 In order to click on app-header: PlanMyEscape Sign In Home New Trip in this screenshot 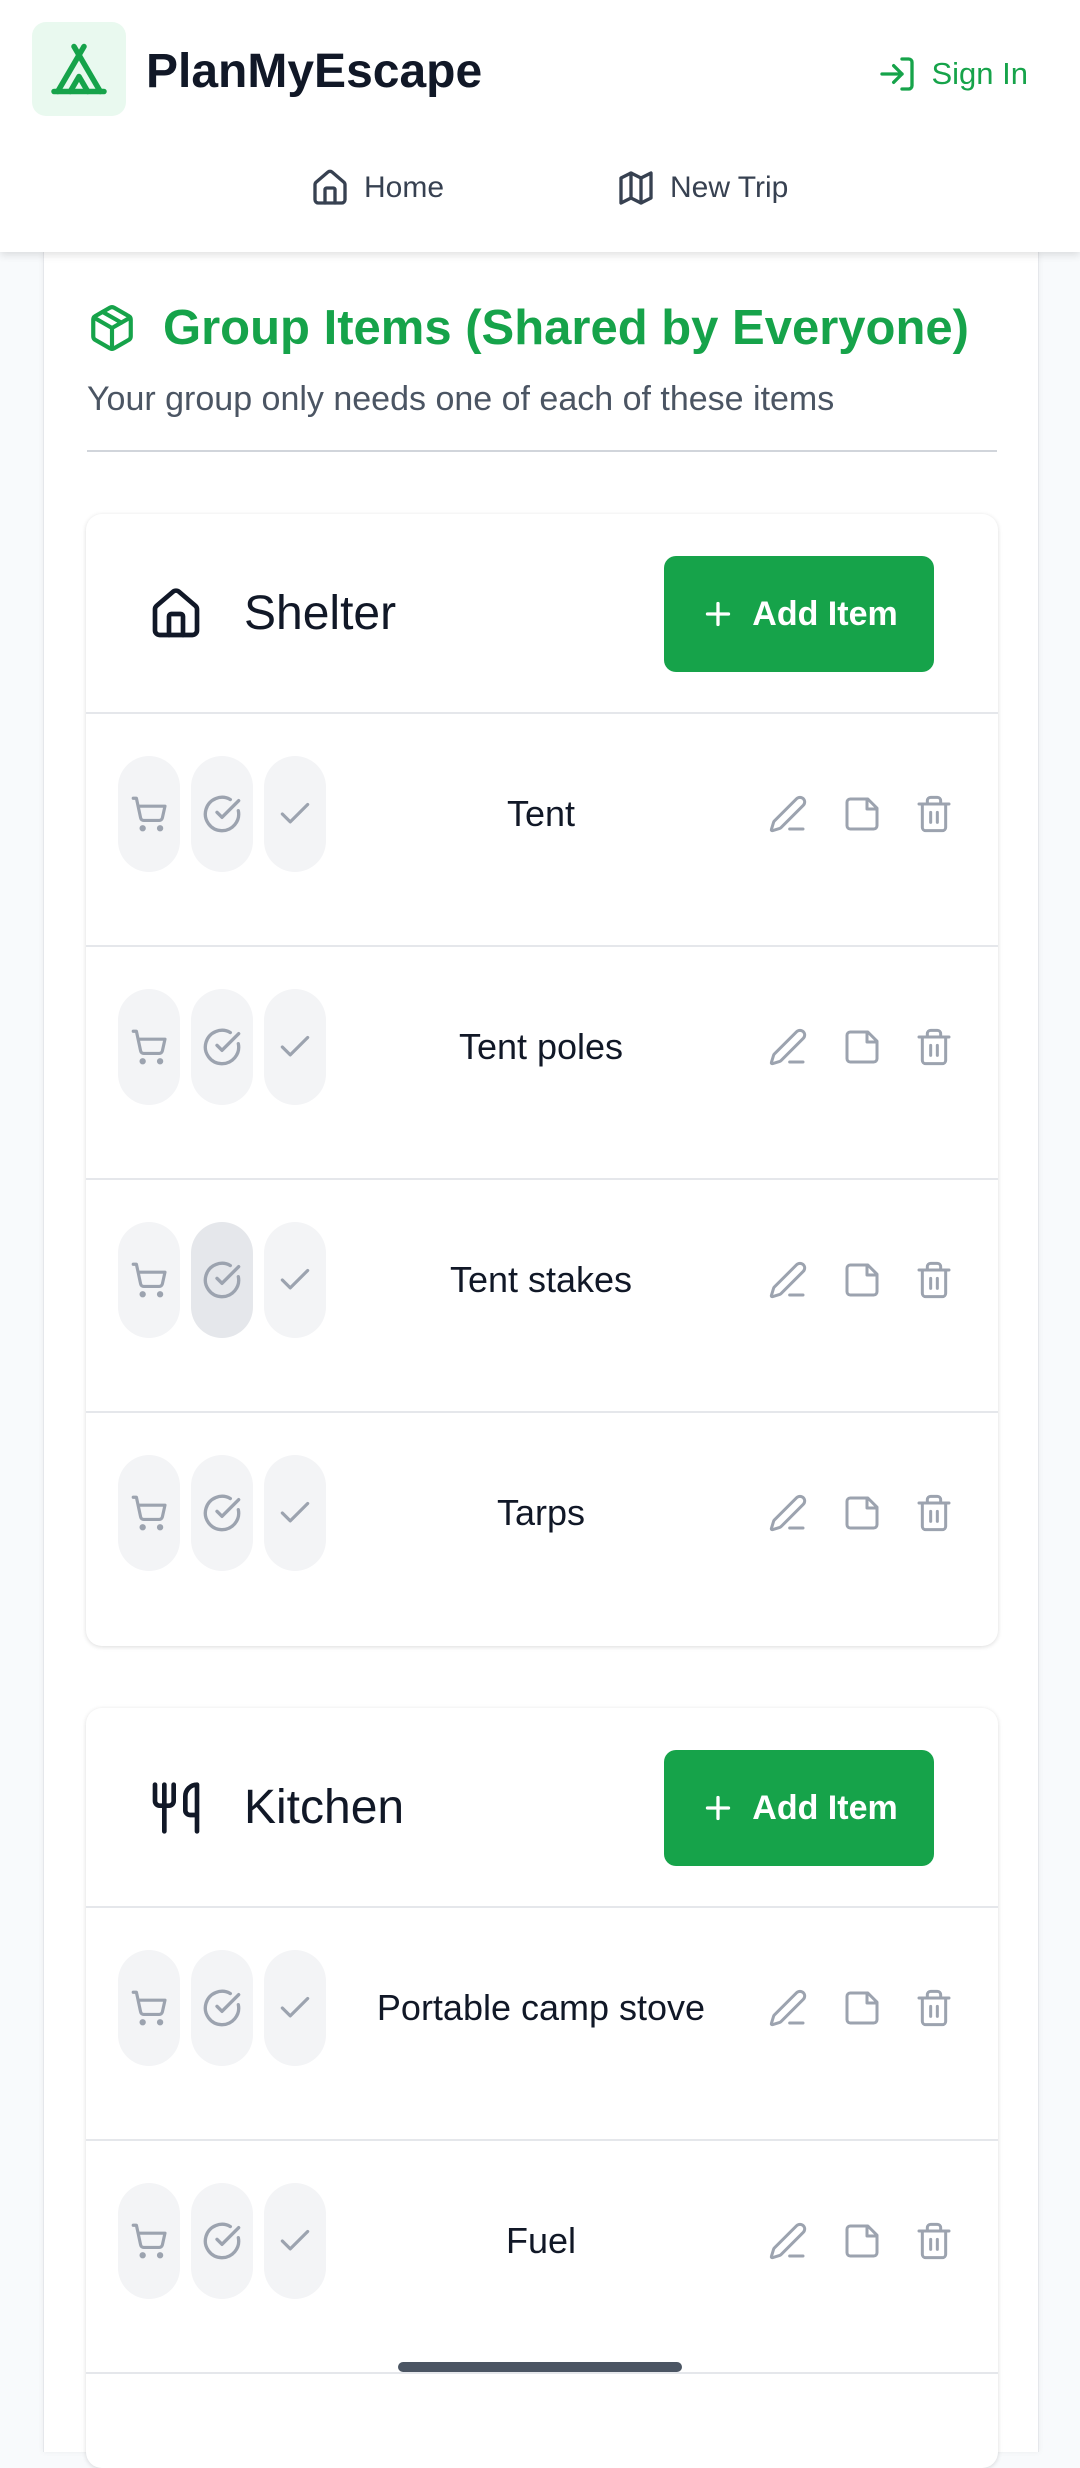, I will do `click(540, 126)`.